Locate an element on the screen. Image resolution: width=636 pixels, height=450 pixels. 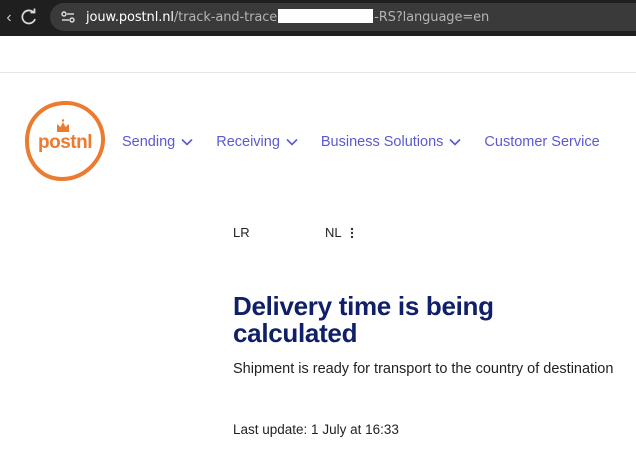
delivery-status-title: Delivery time is being calculated is located at coordinates (363, 319).